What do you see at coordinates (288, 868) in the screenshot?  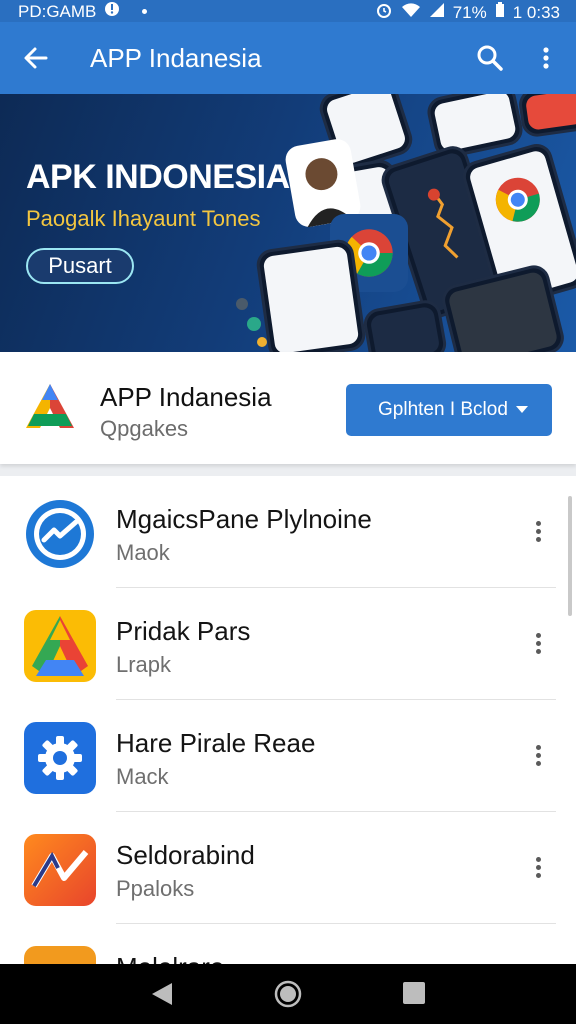 I see `list-item: Seldorabind Ppaloks` at bounding box center [288, 868].